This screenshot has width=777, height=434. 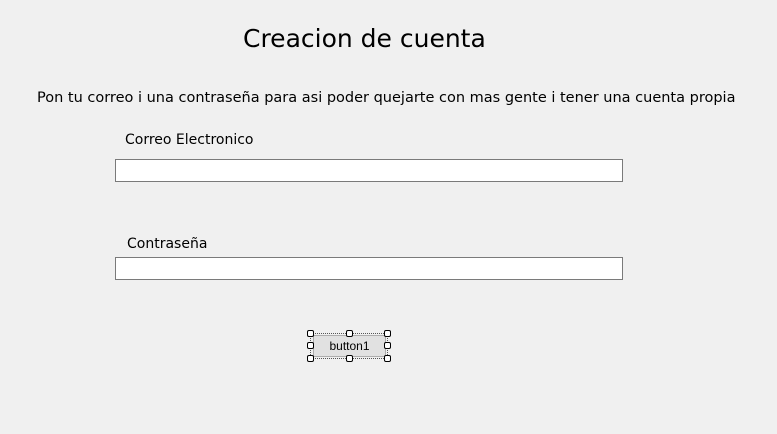 What do you see at coordinates (167, 244) in the screenshot?
I see `password-label: Contraseña` at bounding box center [167, 244].